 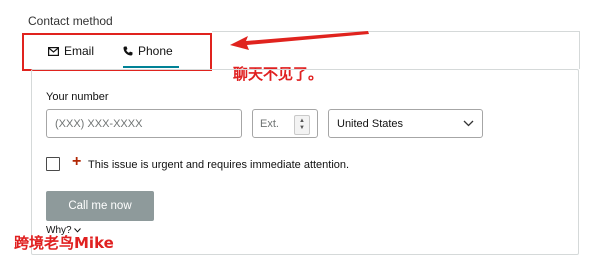 What do you see at coordinates (100, 206) in the screenshot?
I see `call-me-now-button: Call me now` at bounding box center [100, 206].